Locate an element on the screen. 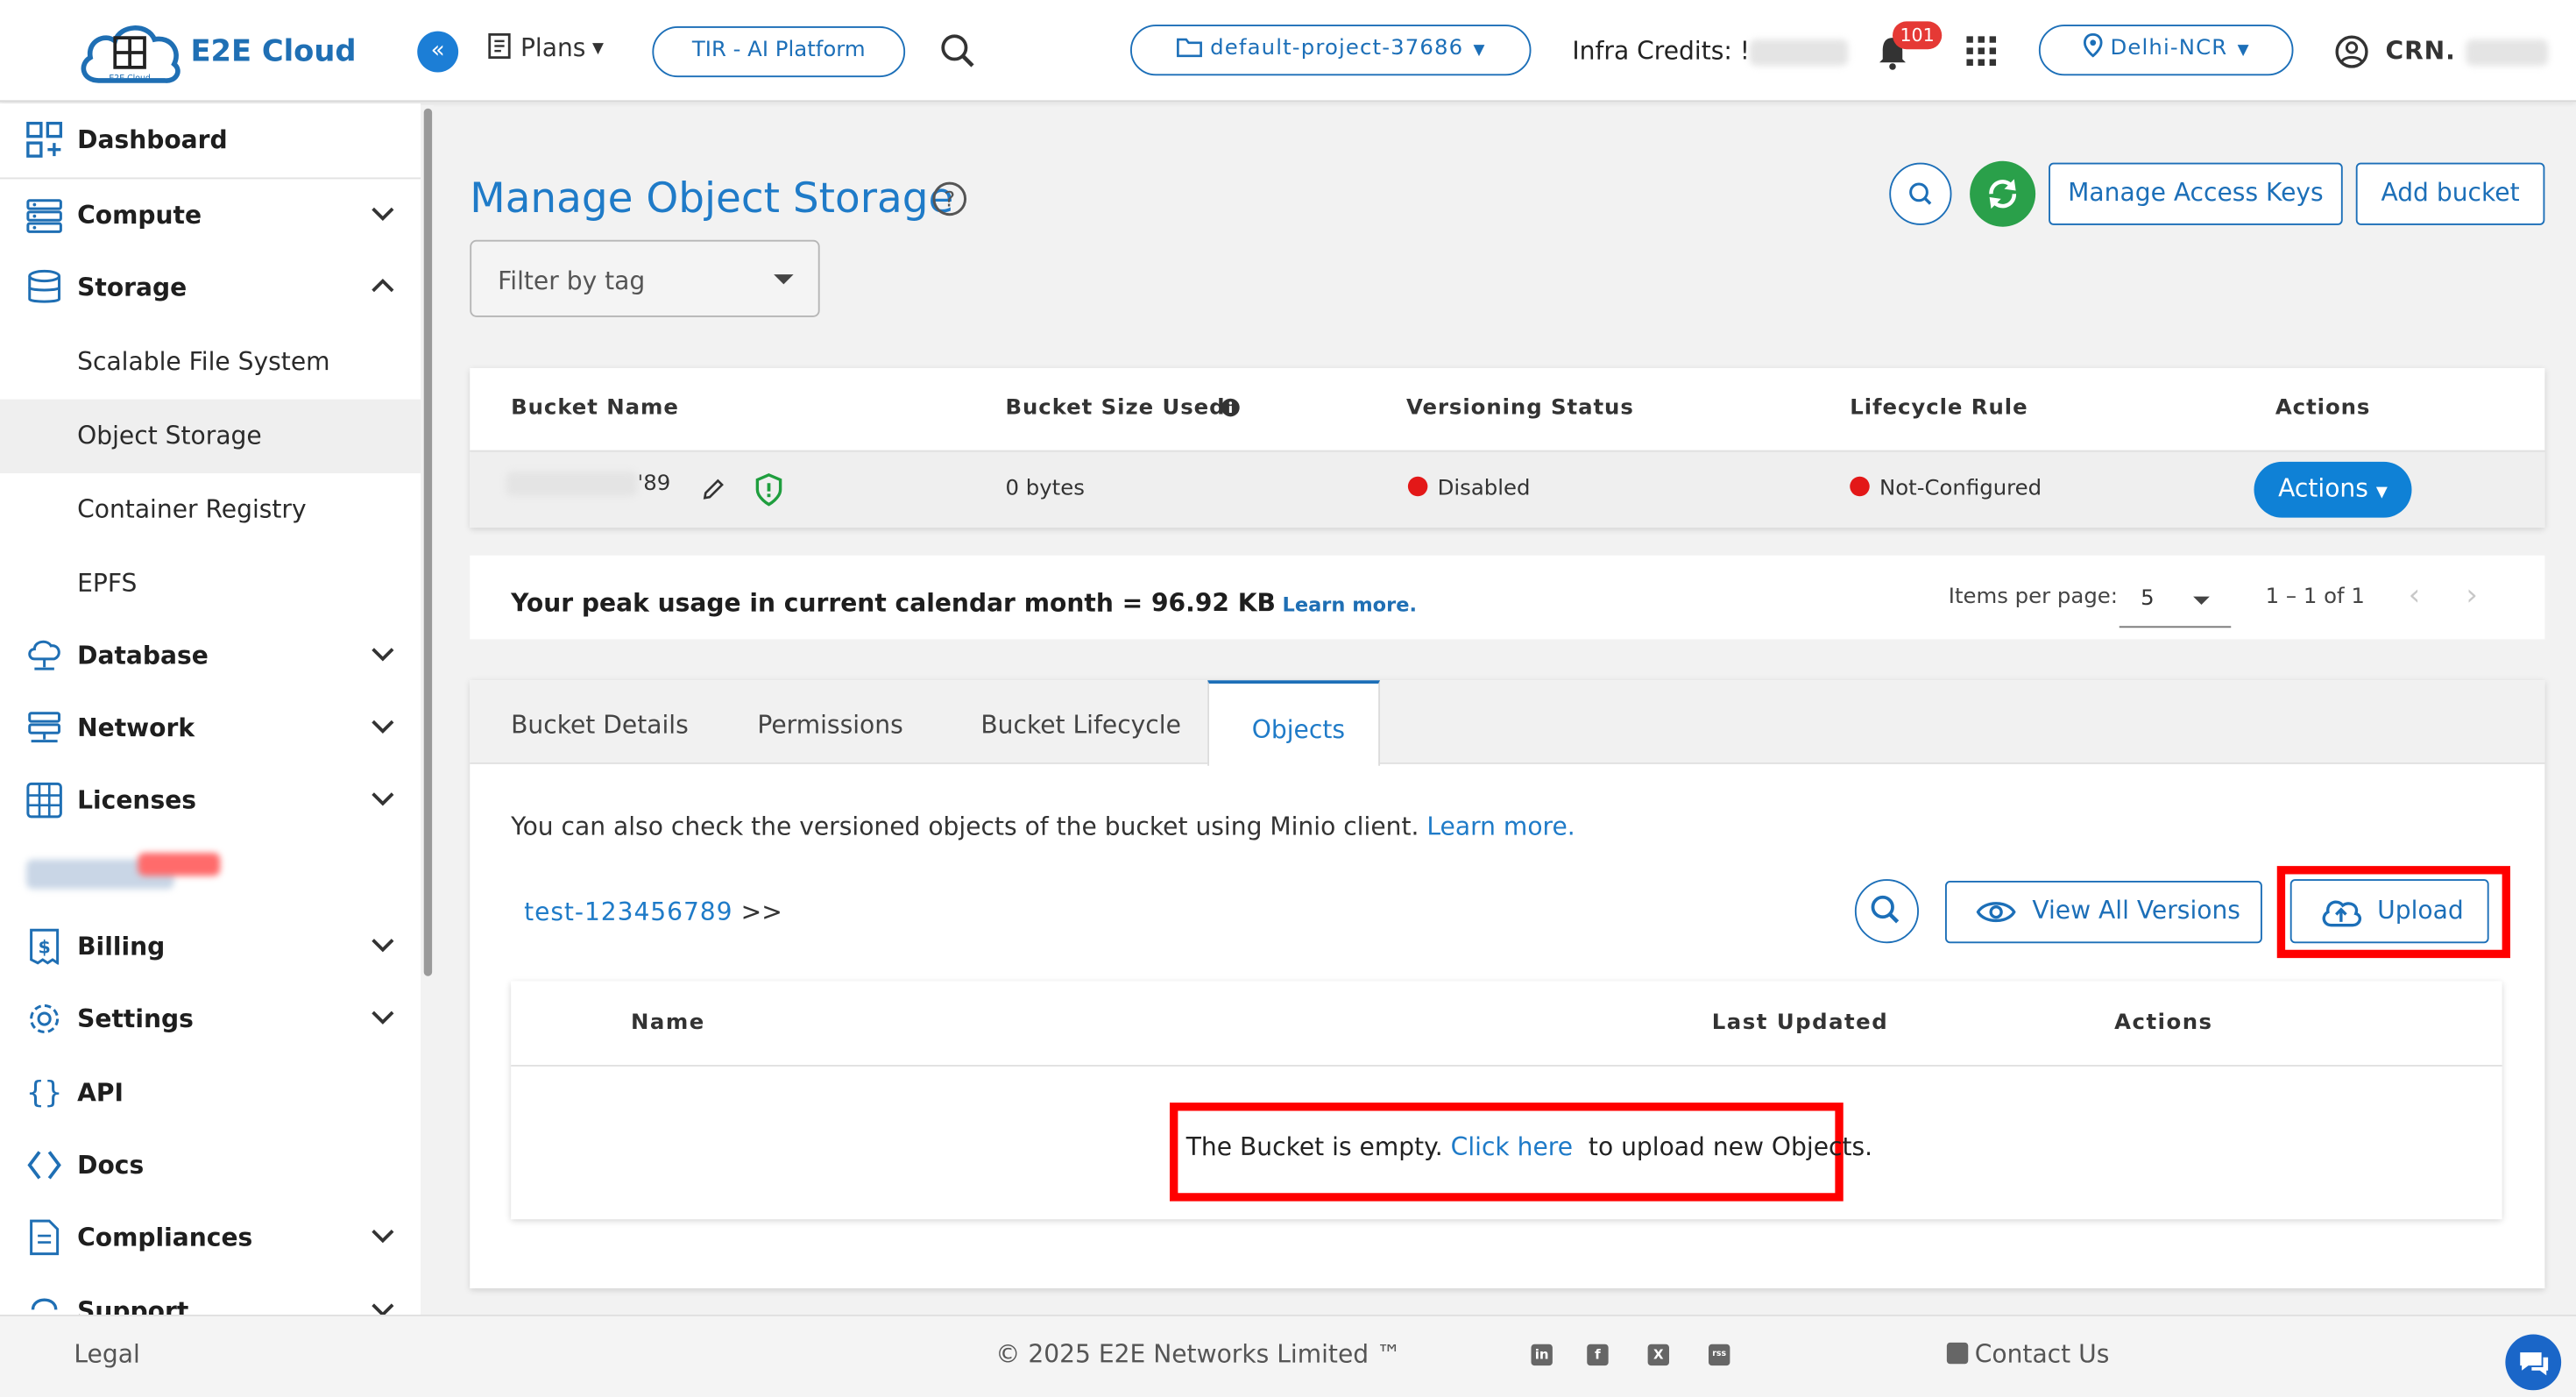  logo-text: E2E Cloud is located at coordinates (274, 51).